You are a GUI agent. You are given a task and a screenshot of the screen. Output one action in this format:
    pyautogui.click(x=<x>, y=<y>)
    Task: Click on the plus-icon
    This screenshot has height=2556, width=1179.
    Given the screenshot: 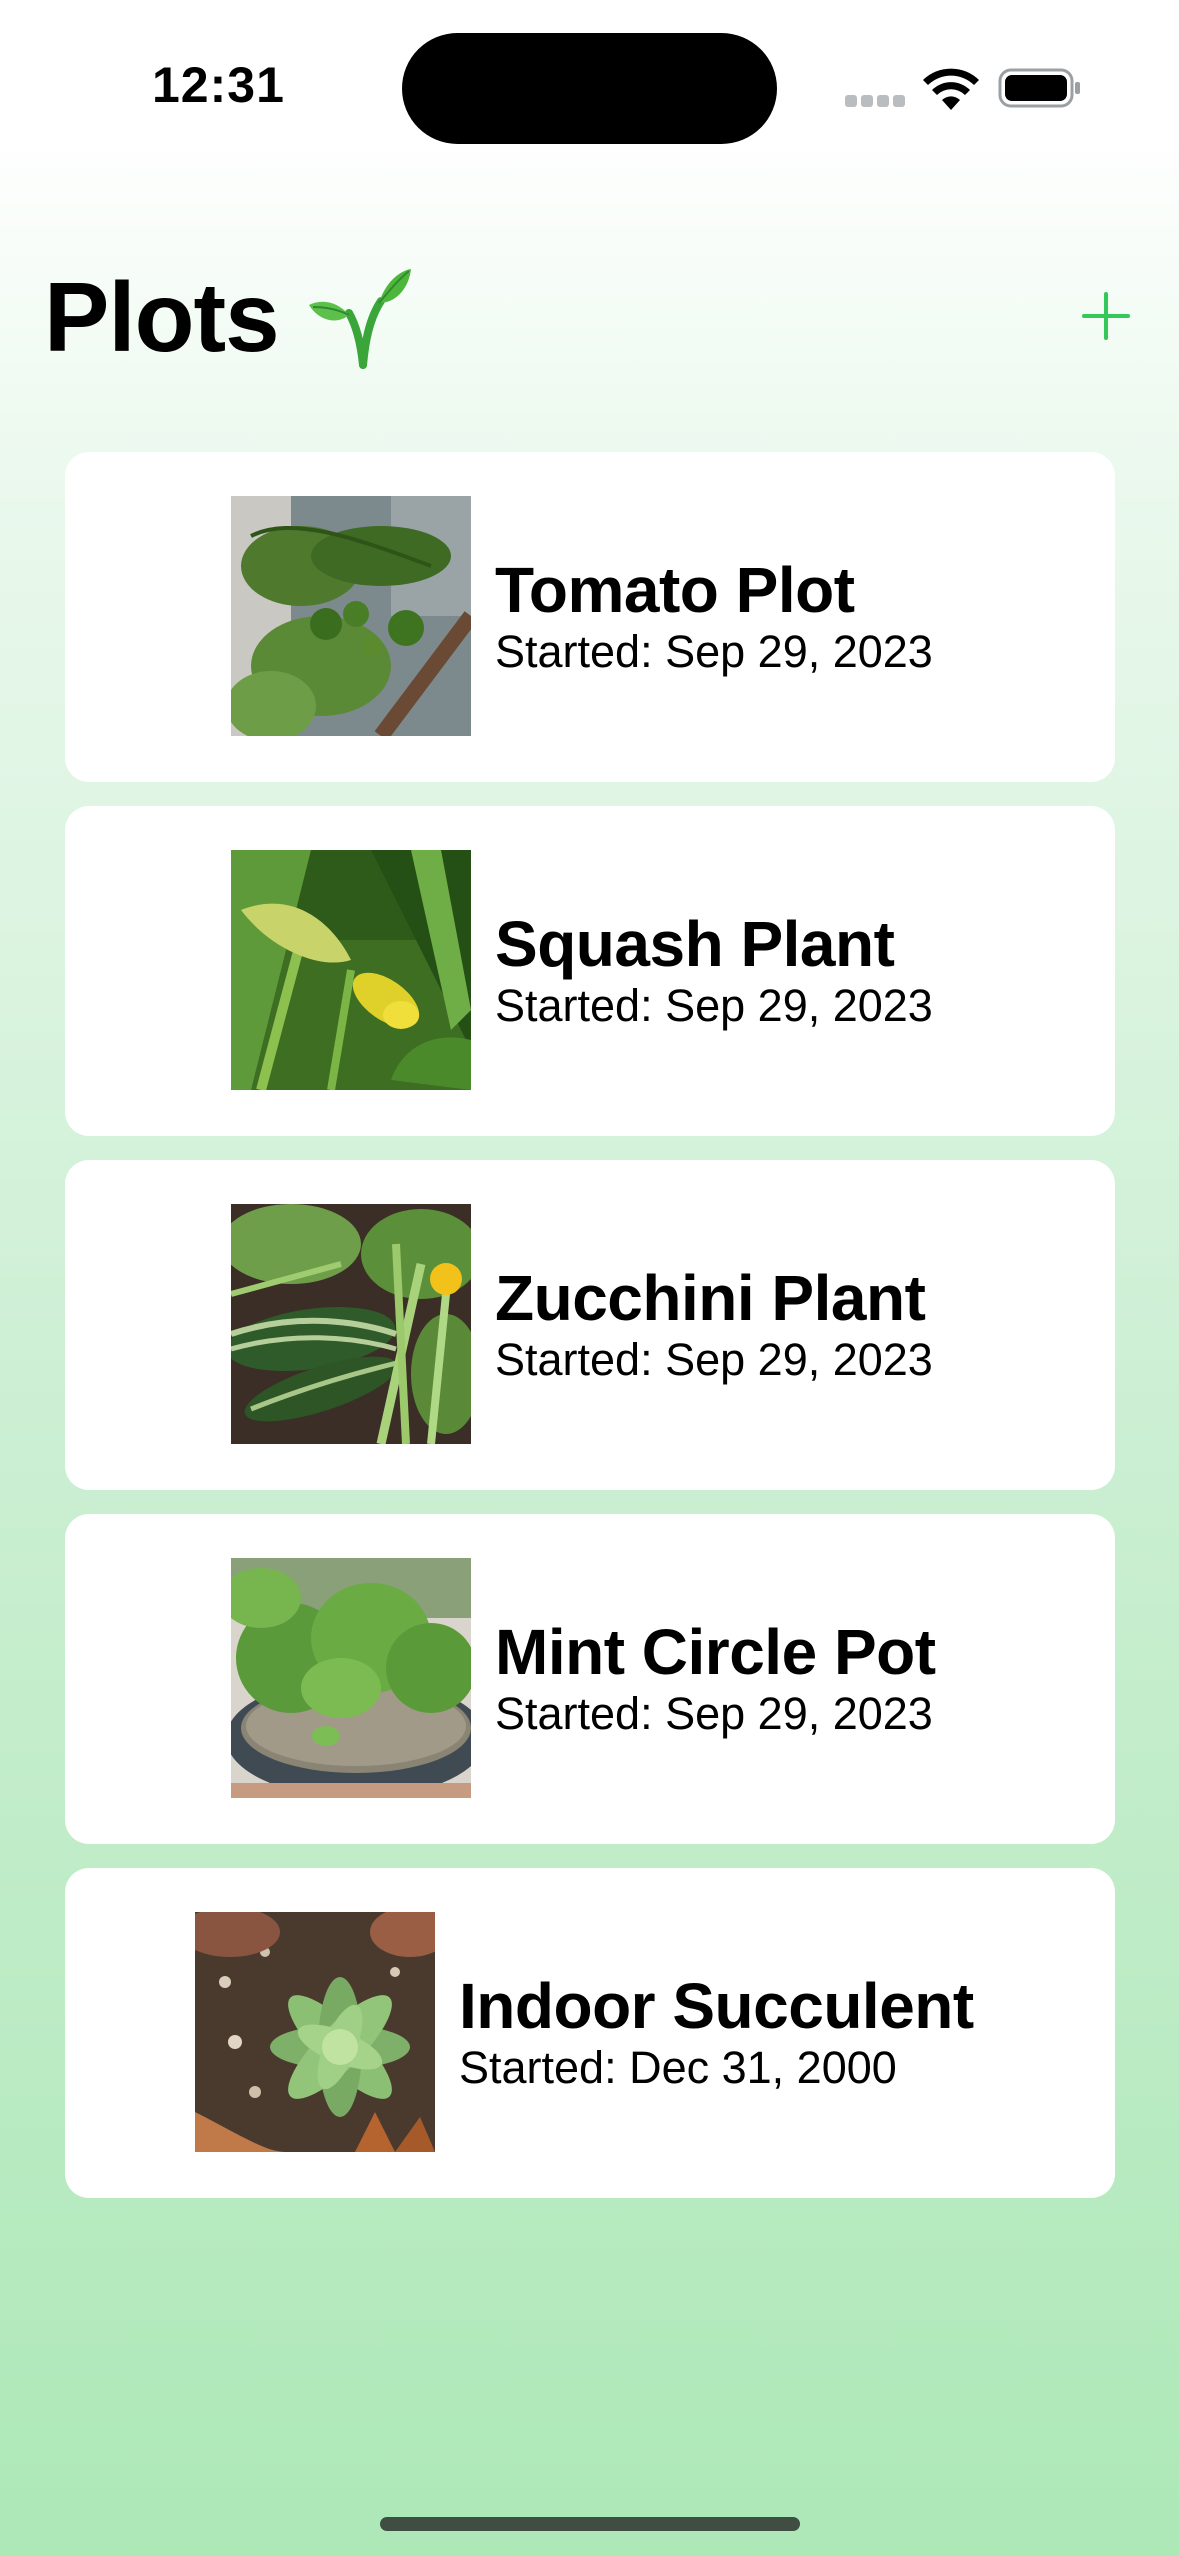 What is the action you would take?
    pyautogui.click(x=1106, y=316)
    